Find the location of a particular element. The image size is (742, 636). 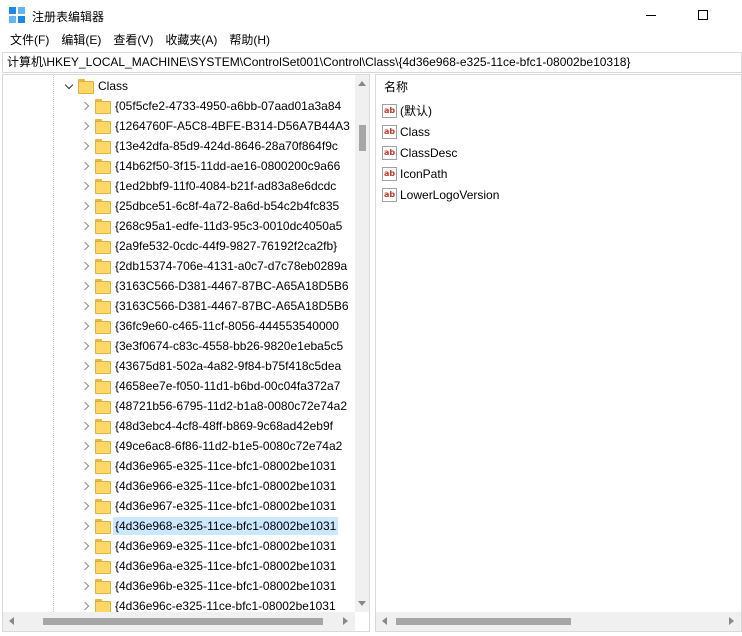

minimize-button is located at coordinates (651, 15).